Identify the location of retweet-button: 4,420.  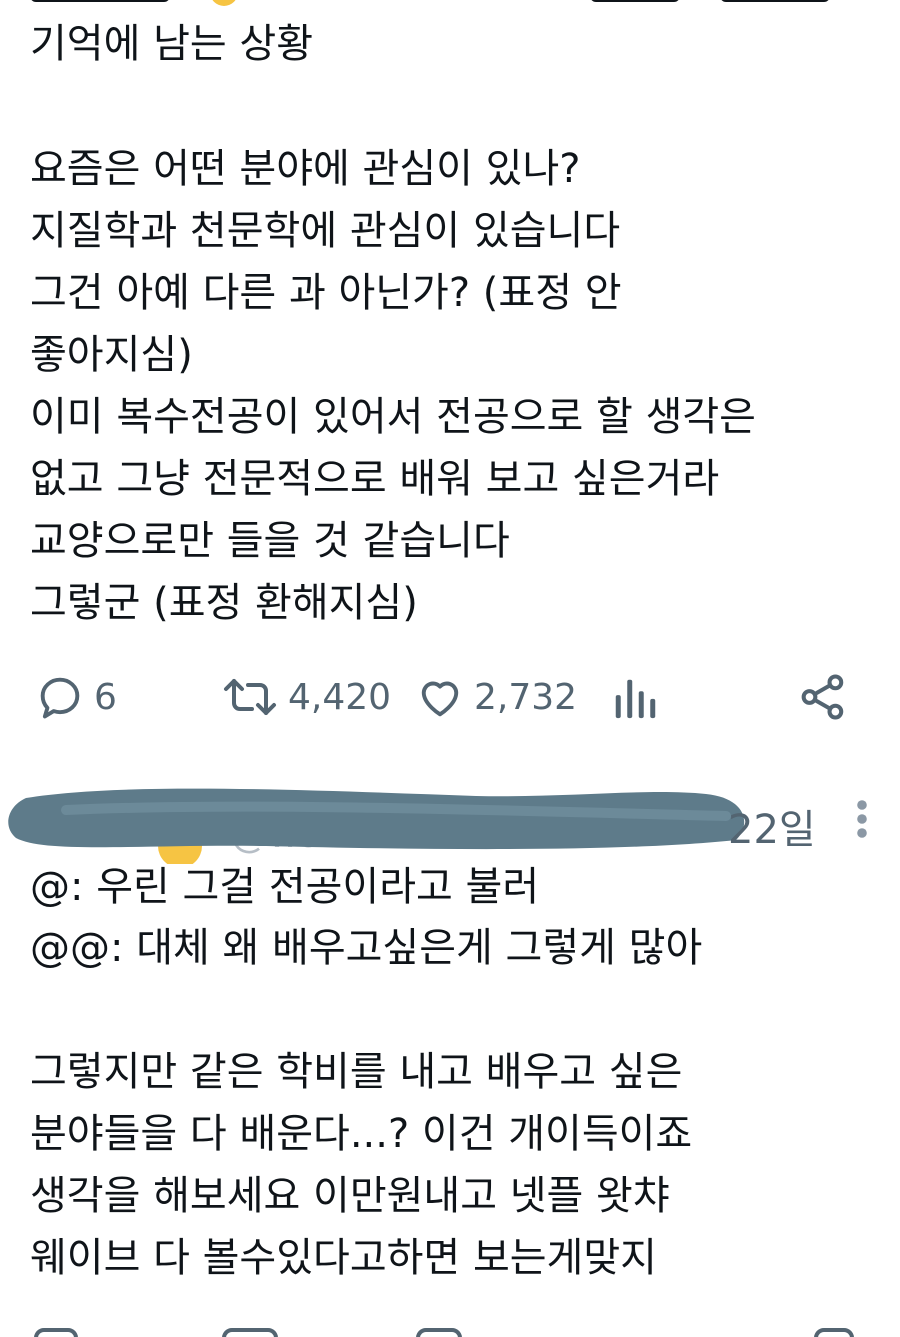
(305, 697).